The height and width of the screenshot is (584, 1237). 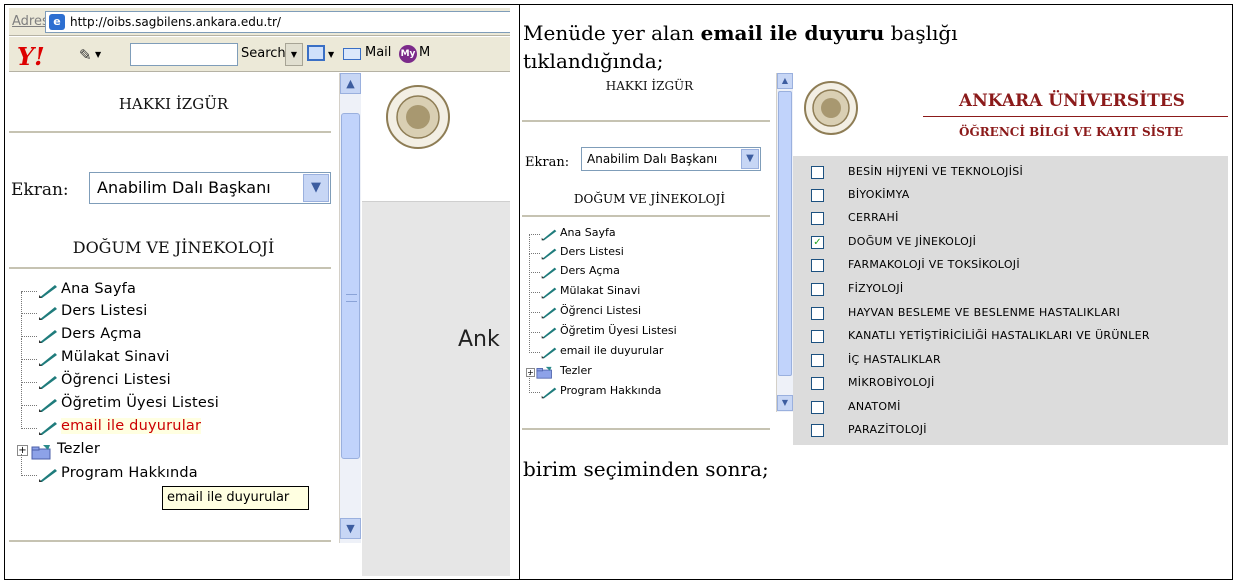 What do you see at coordinates (519, 292) in the screenshot?
I see `column-divider` at bounding box center [519, 292].